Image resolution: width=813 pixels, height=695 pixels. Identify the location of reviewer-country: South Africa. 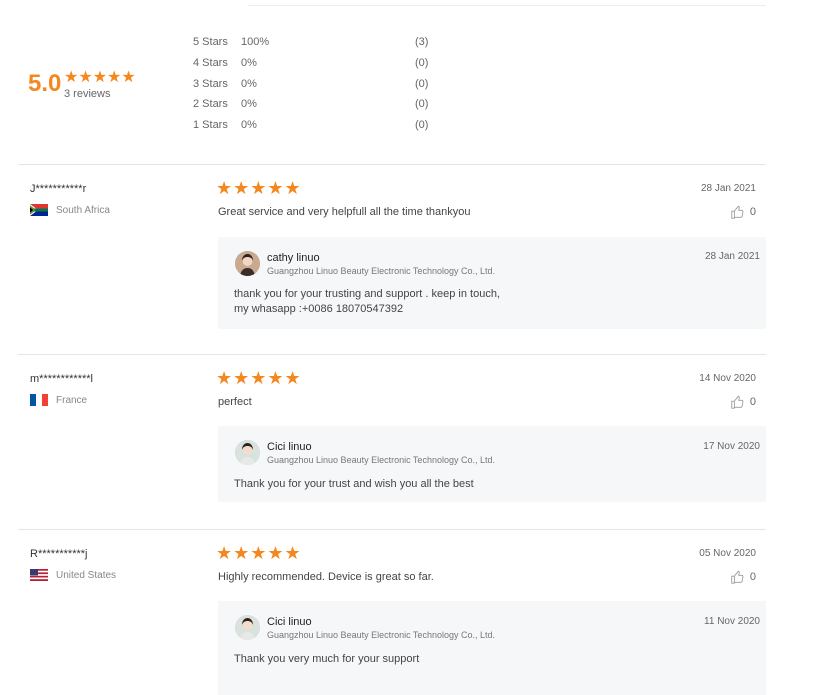
(70, 210).